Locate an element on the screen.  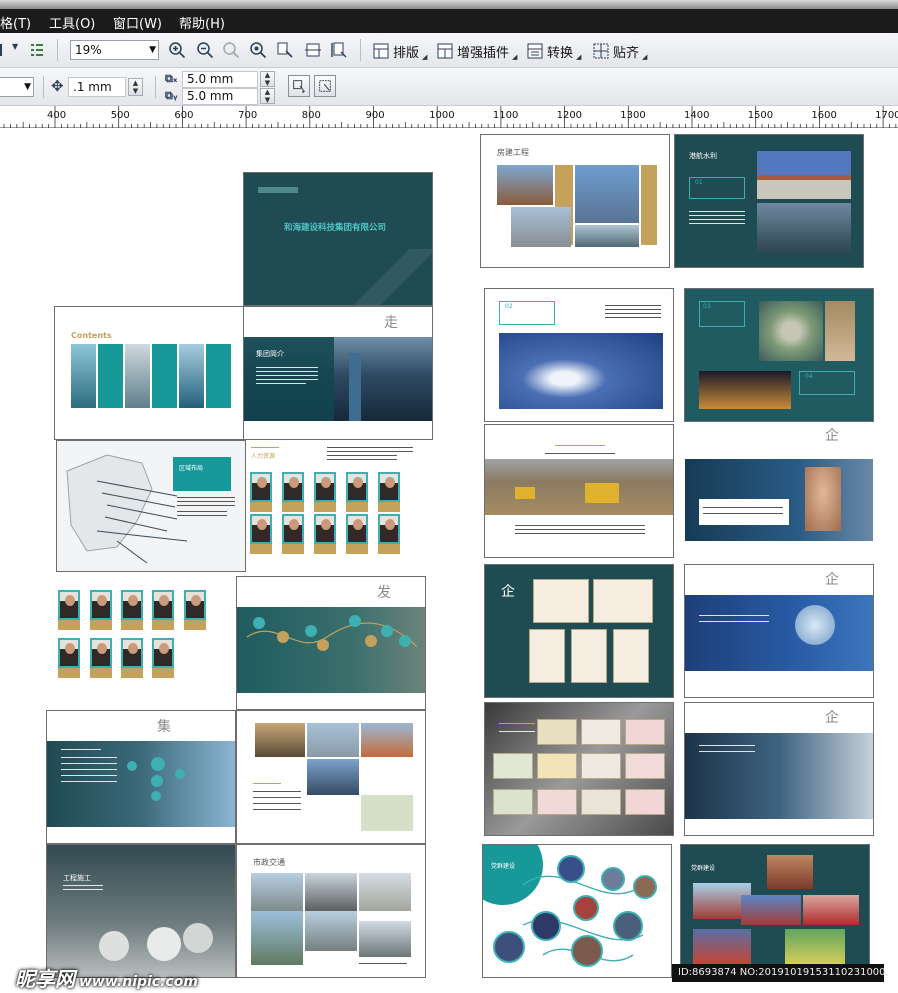
layout-button: 排版 ◢ is located at coordinates (399, 51).